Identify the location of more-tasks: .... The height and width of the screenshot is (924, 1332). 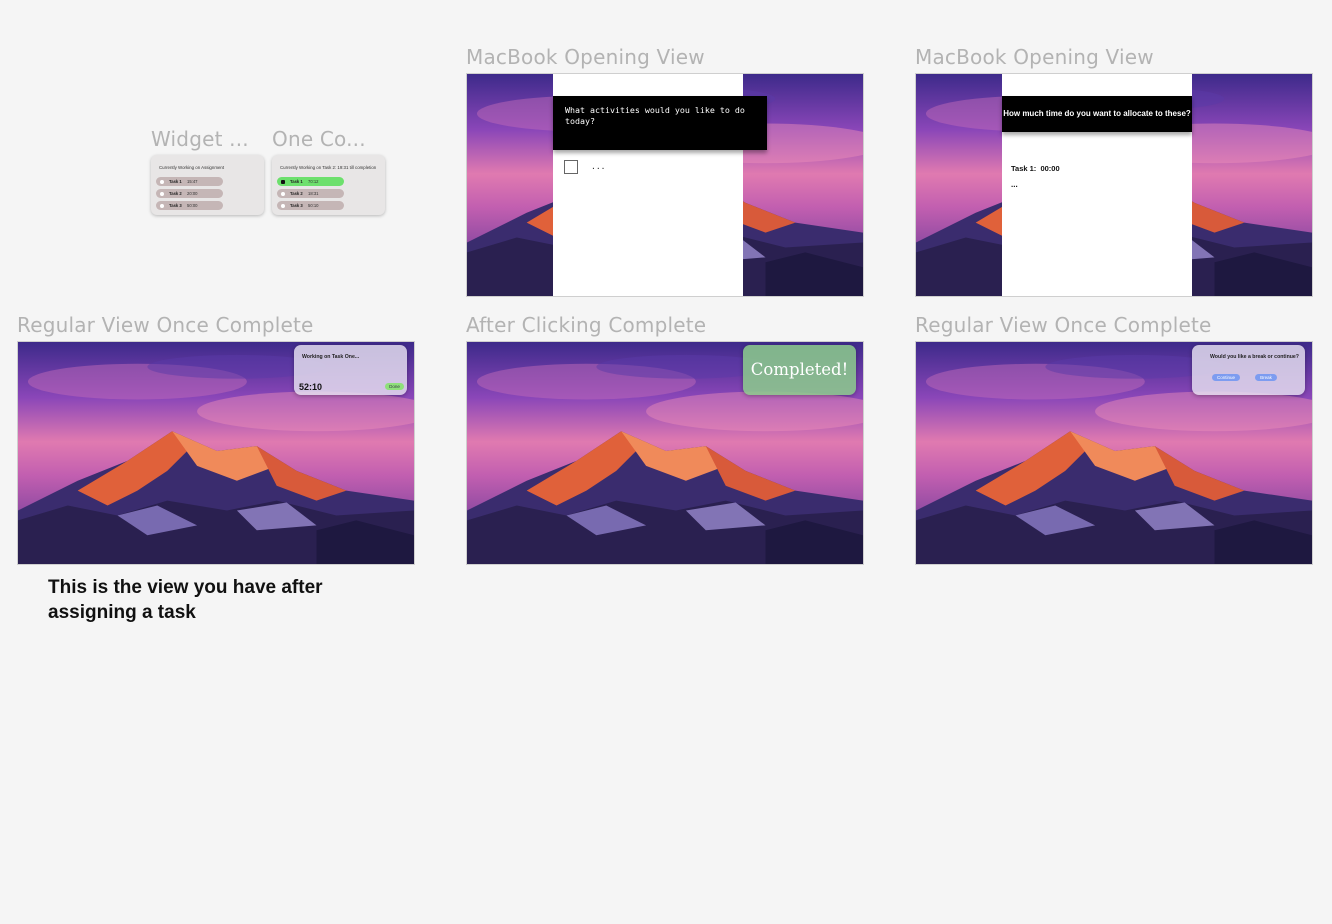
(1014, 184).